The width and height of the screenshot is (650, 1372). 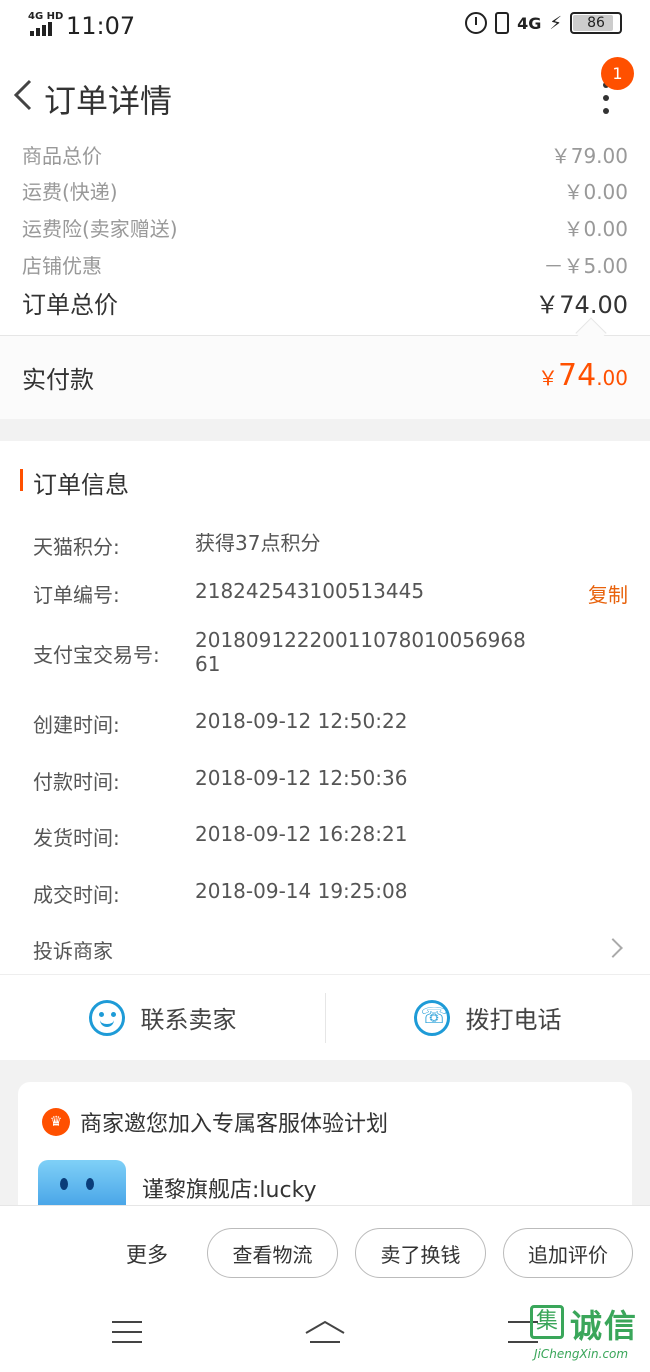 I want to click on crown-icon: ♛, so click(x=56, y=1122).